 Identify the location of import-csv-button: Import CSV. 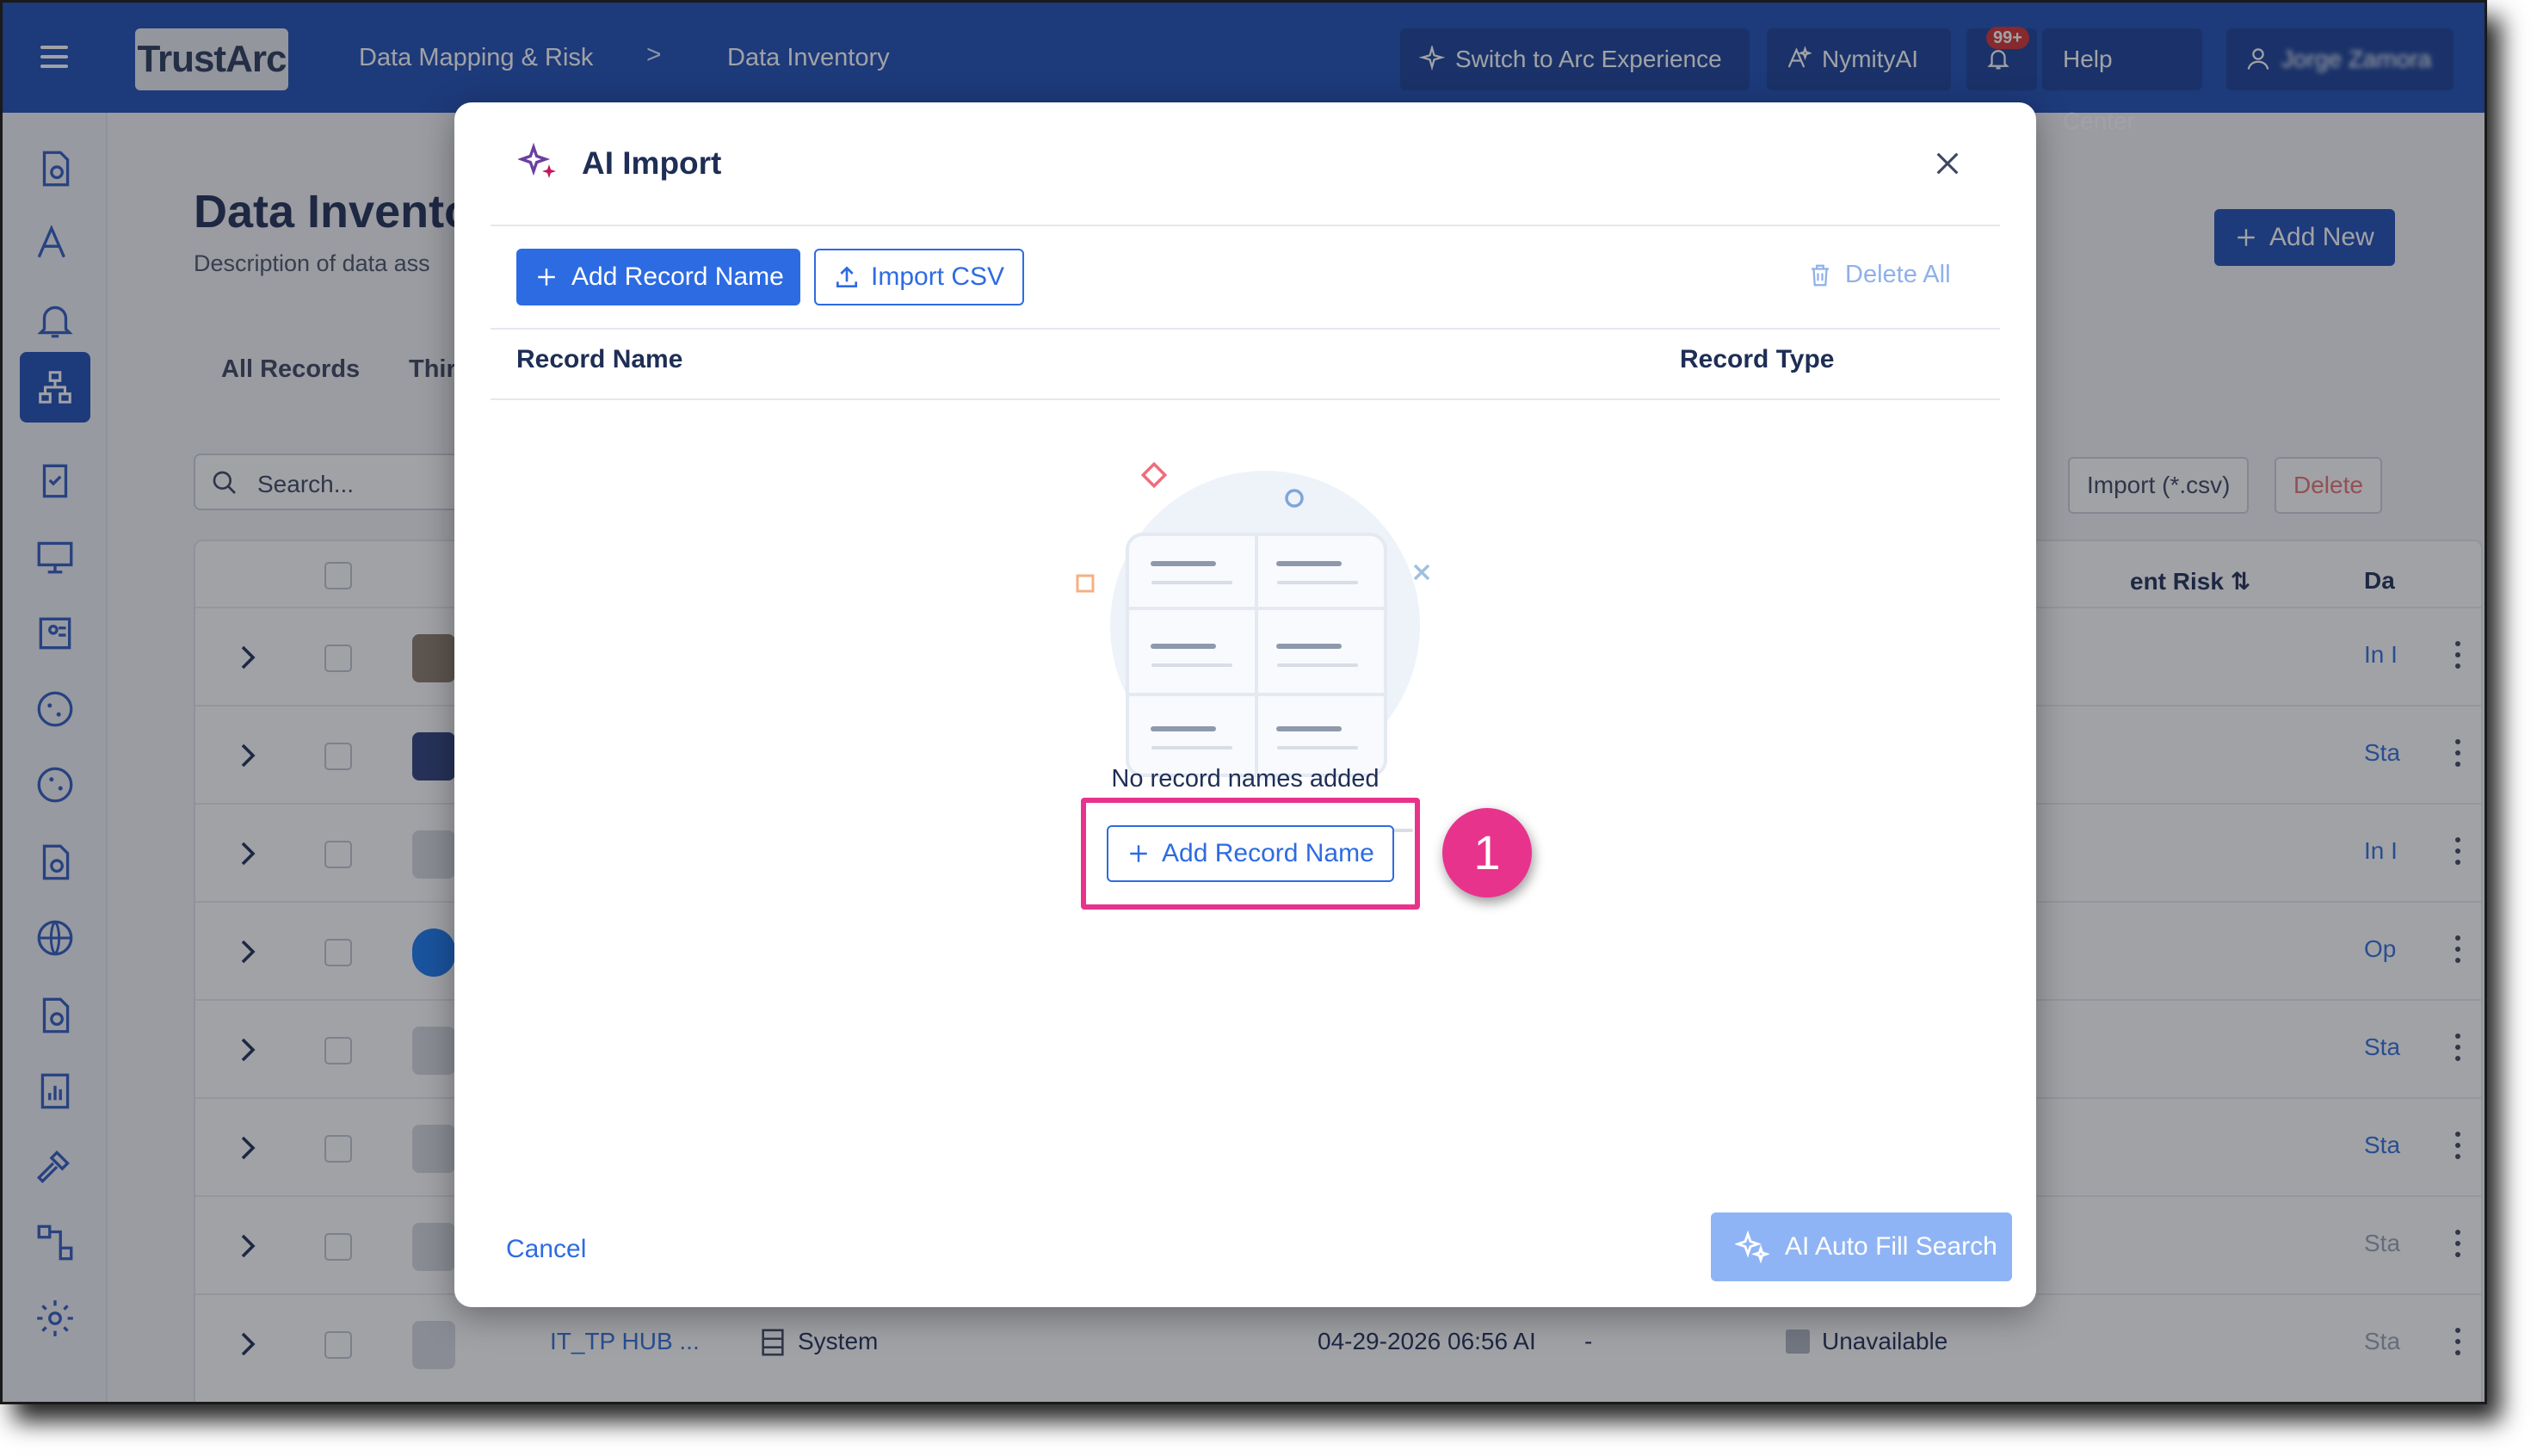
(919, 277).